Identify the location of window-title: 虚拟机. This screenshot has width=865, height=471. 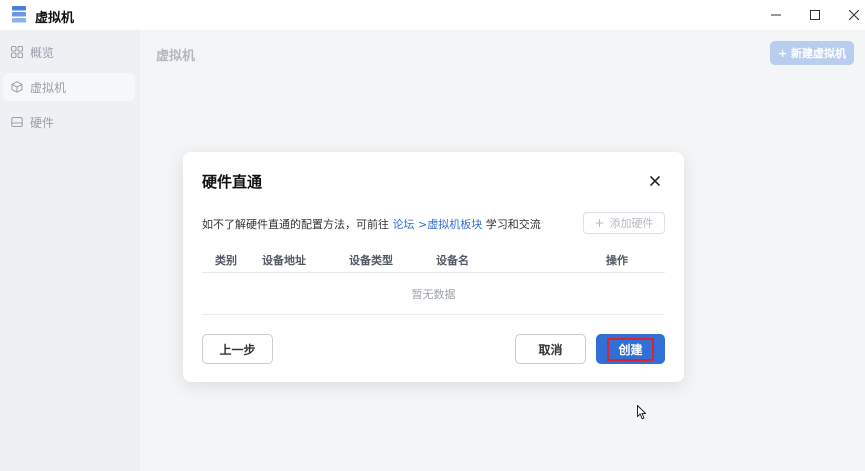
(55, 18).